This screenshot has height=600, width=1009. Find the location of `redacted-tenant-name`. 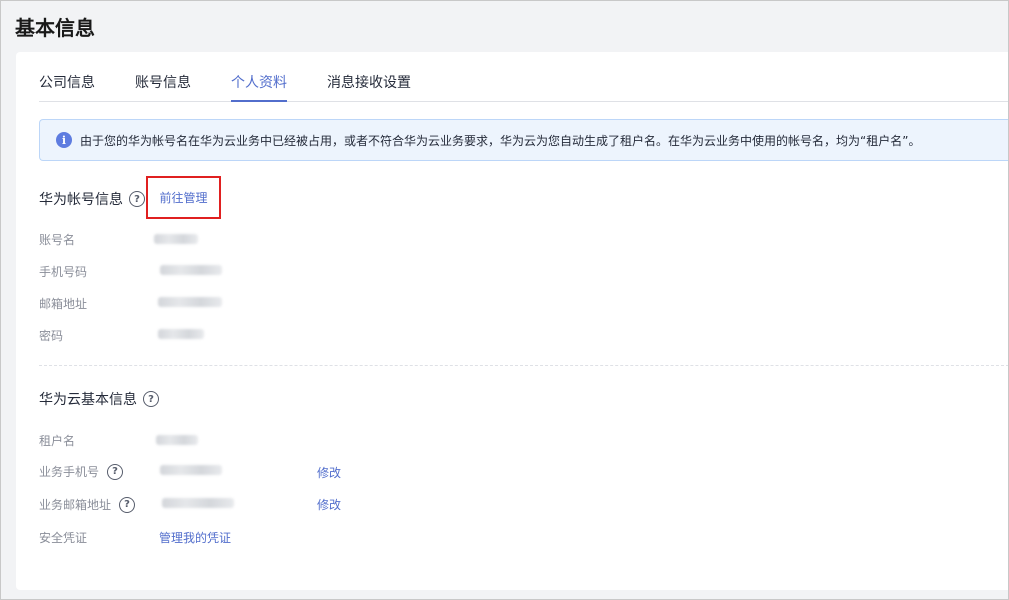

redacted-tenant-name is located at coordinates (177, 440).